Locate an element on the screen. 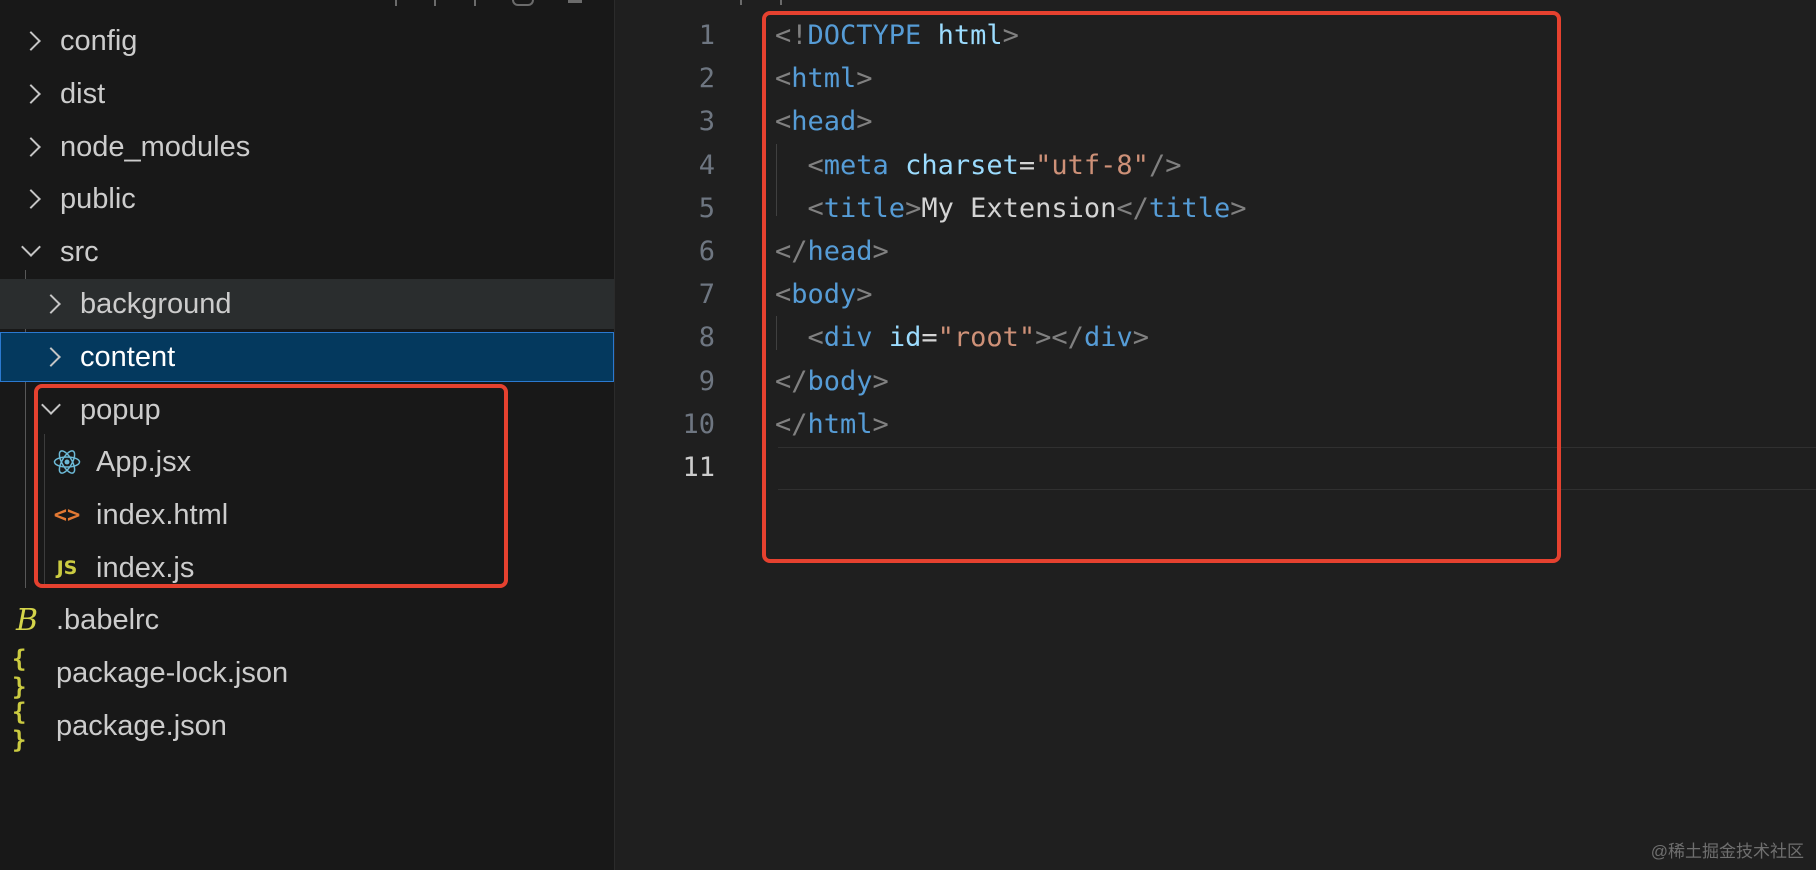 Image resolution: width=1816 pixels, height=870 pixels. code-content: <title>My Extension</title> is located at coordinates (1011, 208).